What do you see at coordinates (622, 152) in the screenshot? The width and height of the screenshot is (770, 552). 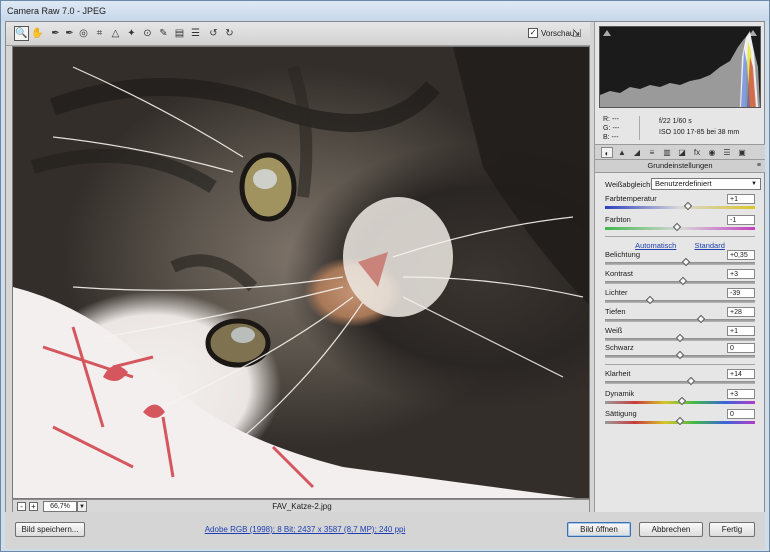 I see `tone-curve-tab-icon: ▲` at bounding box center [622, 152].